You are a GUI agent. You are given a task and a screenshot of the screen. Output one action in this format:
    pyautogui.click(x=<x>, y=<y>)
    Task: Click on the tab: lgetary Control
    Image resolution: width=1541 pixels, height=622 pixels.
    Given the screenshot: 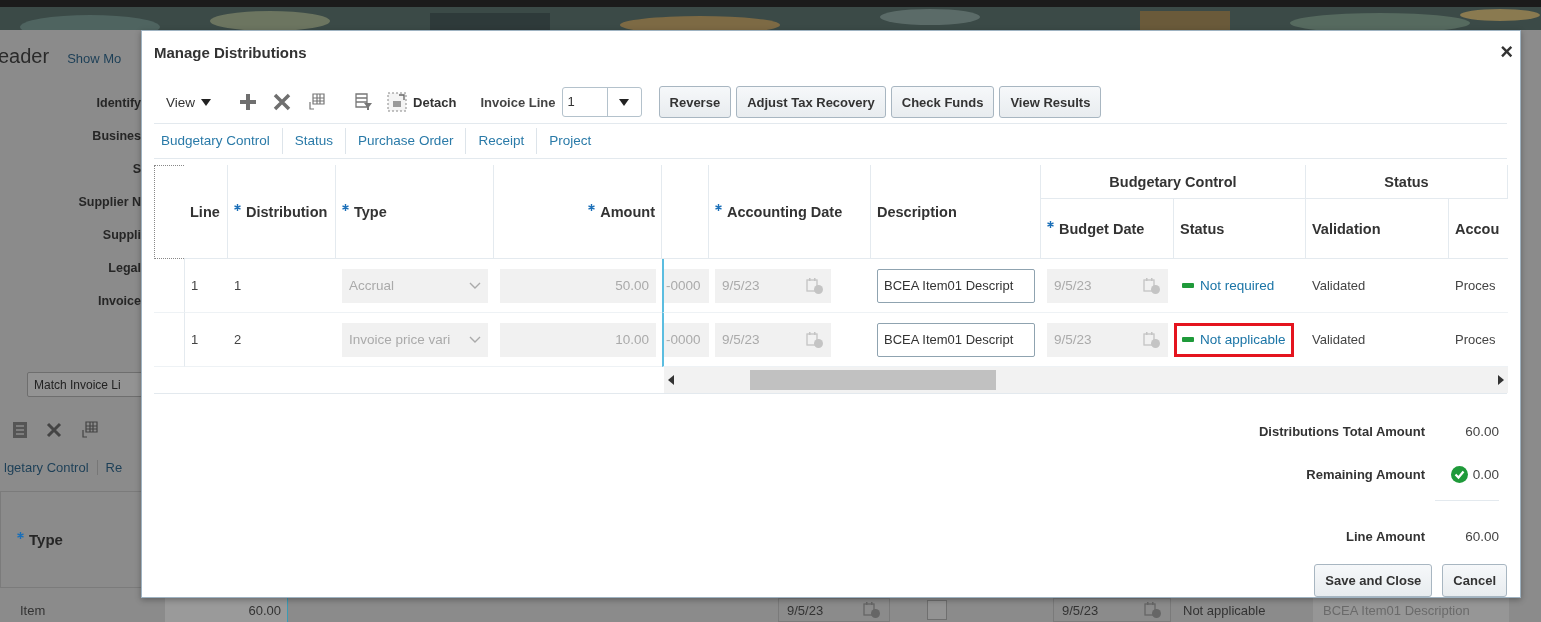 What is the action you would take?
    pyautogui.click(x=49, y=467)
    